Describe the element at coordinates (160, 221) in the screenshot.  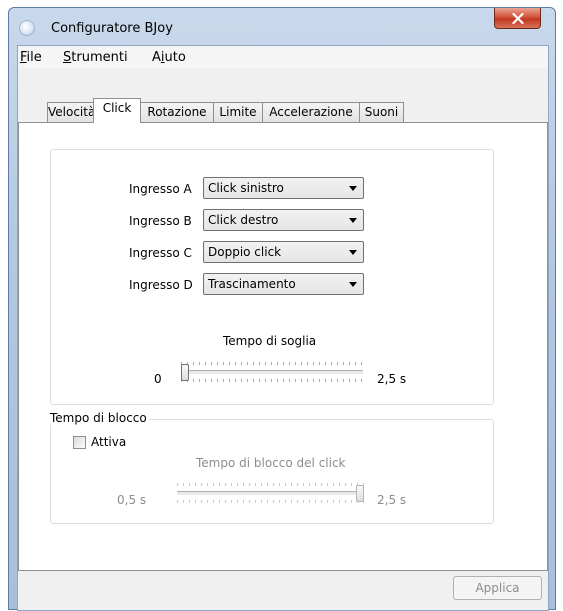
I see `input-b-label: Ingresso B` at that location.